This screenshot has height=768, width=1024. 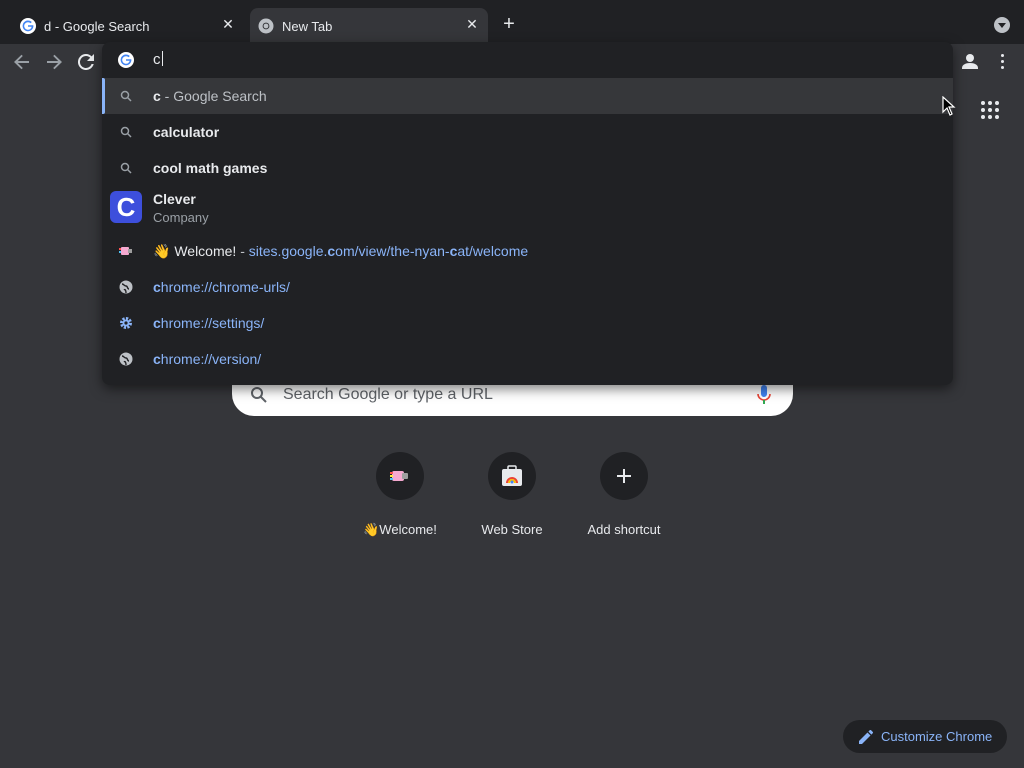 I want to click on entity-subtitle: Company, so click(x=181, y=217).